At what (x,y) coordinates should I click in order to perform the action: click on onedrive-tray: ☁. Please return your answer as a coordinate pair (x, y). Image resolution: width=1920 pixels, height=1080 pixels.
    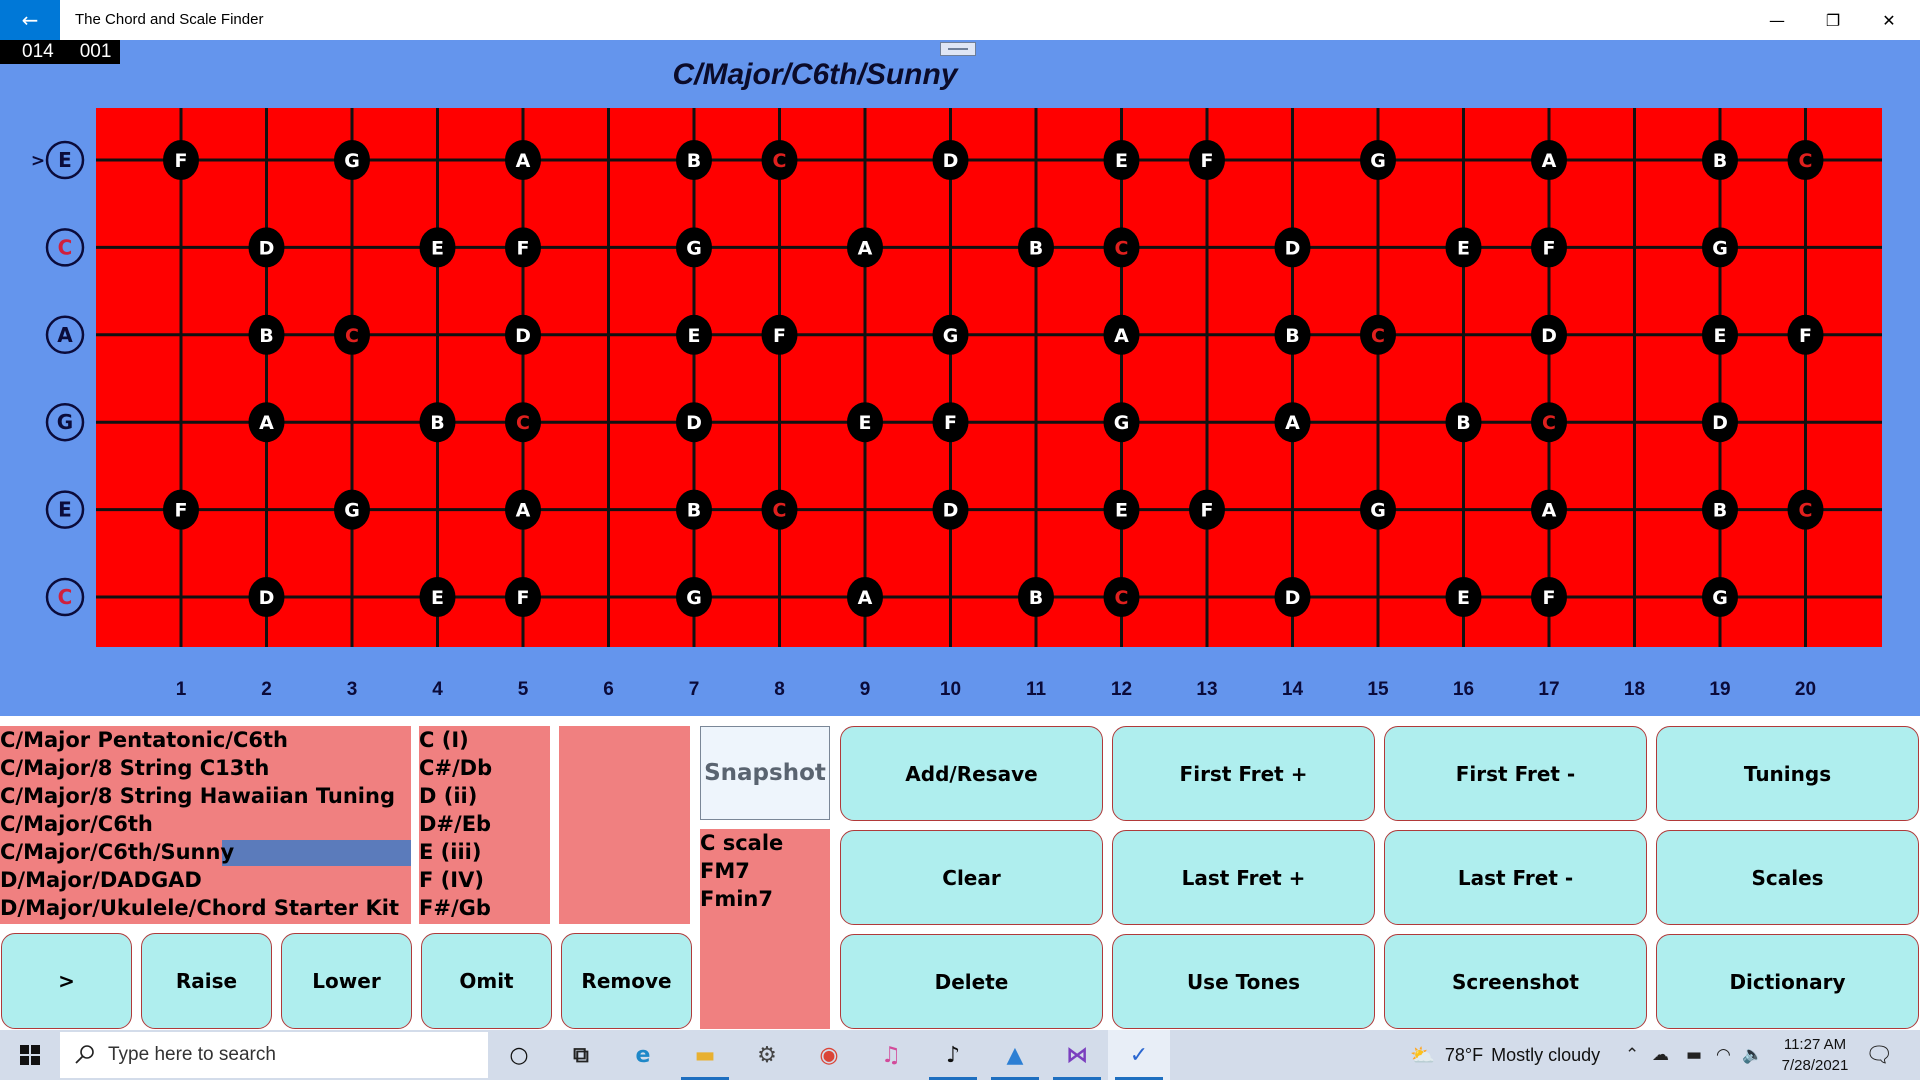
    Looking at the image, I should click on (1660, 1055).